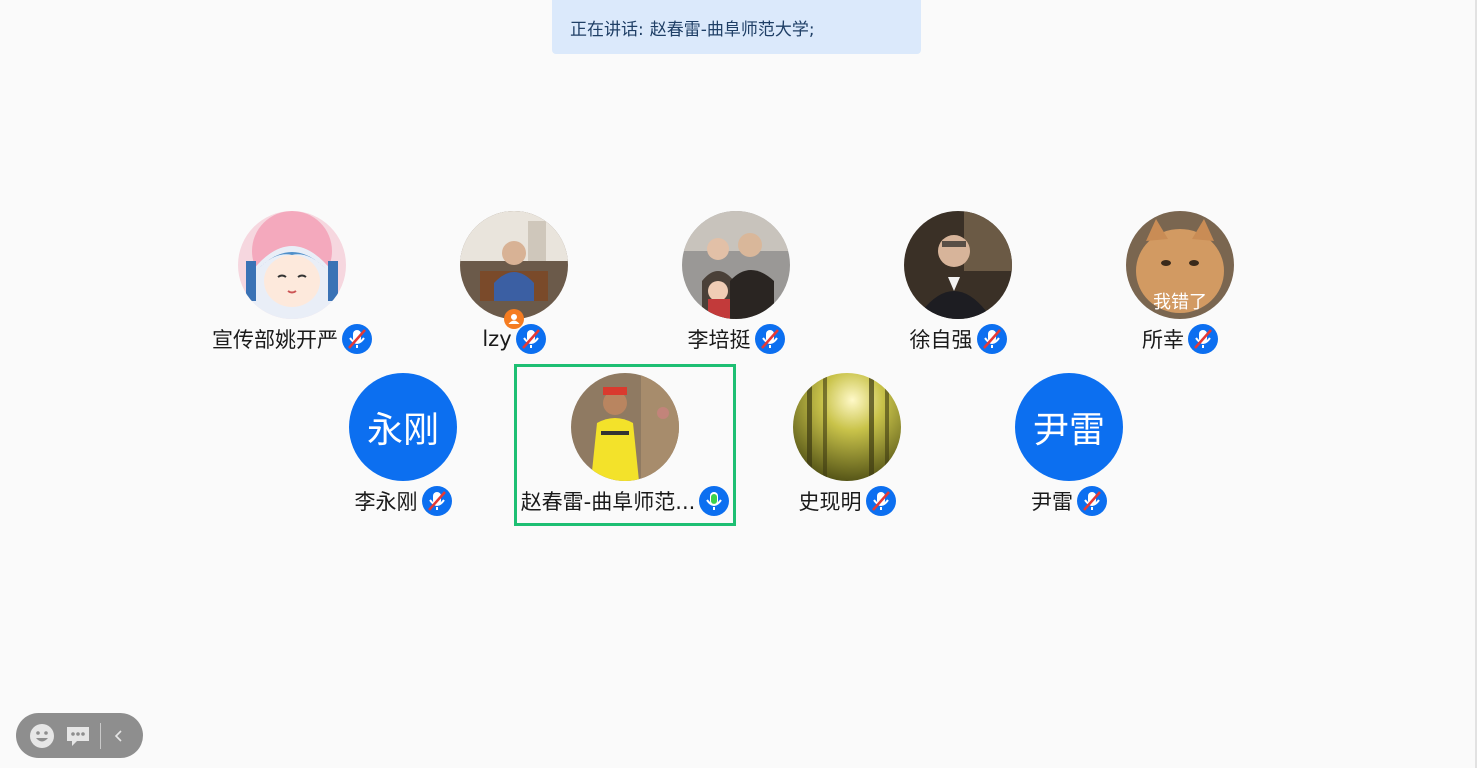 This screenshot has width=1477, height=768. Describe the element at coordinates (497, 339) in the screenshot. I see `participant-name: lzy` at that location.